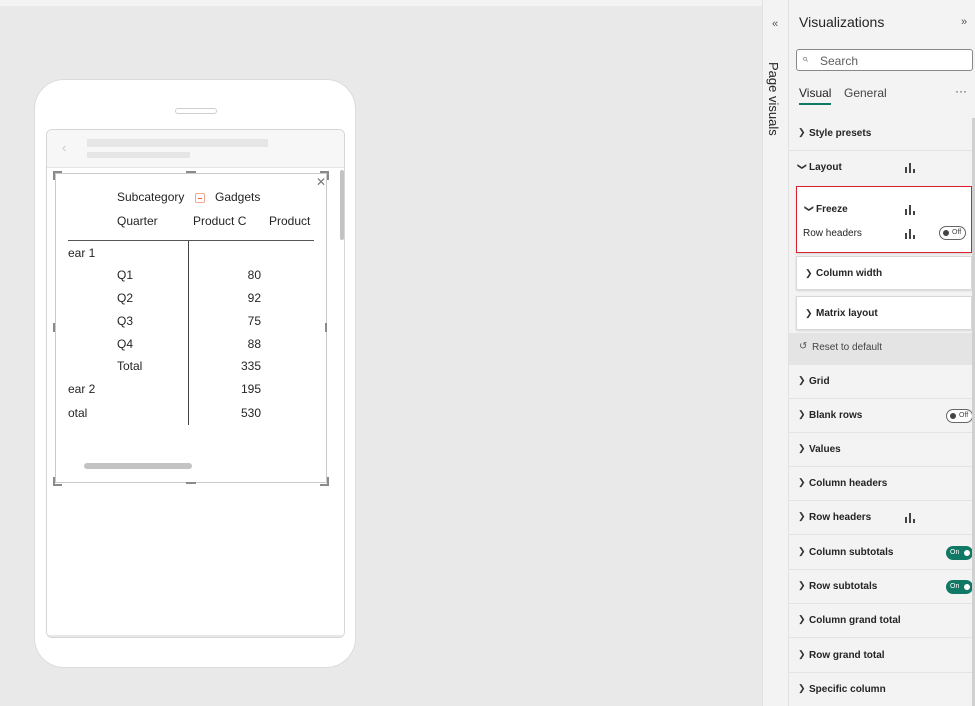 This screenshot has width=975, height=706. Describe the element at coordinates (952, 233) in the screenshot. I see `row-headers-freeze-toggle: Off` at that location.